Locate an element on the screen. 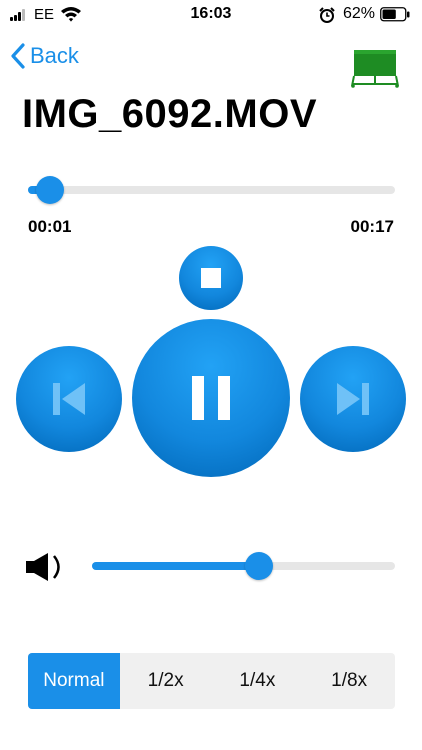  stop-button is located at coordinates (211, 278).